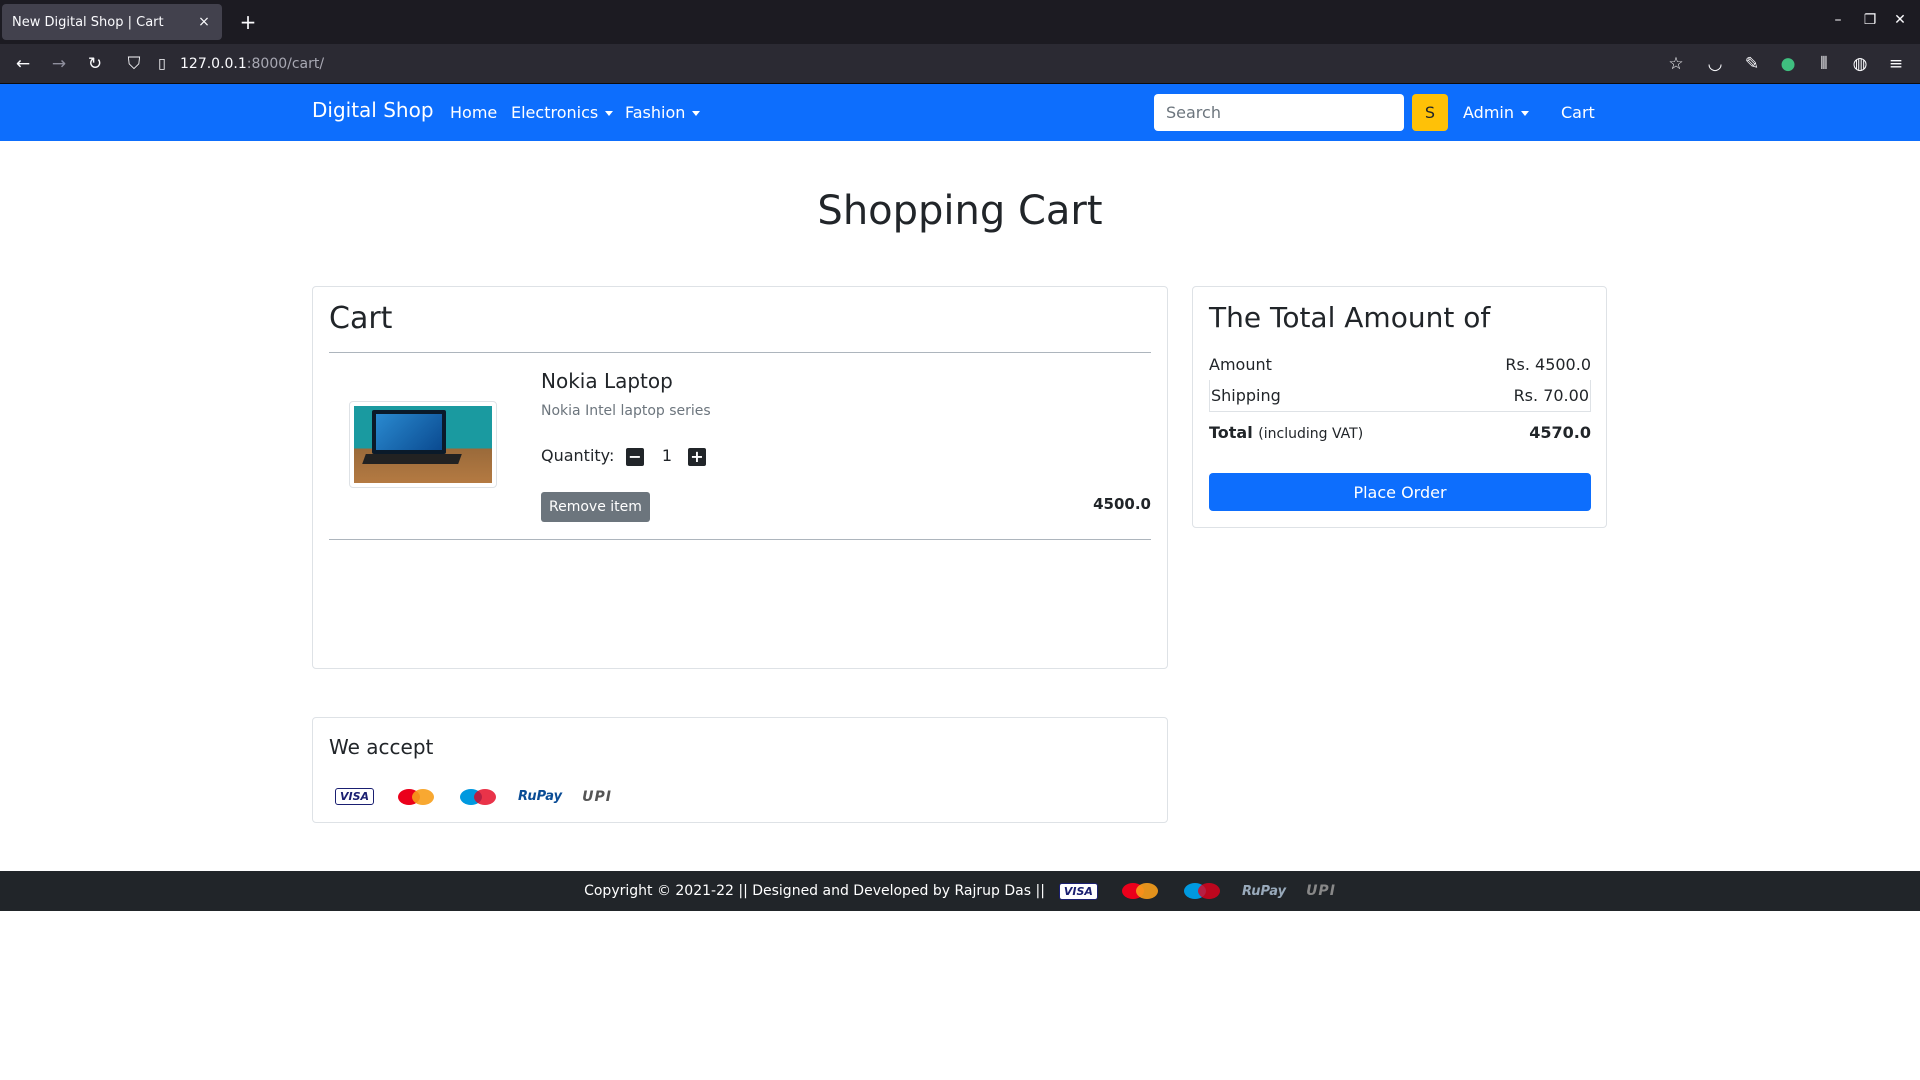 This screenshot has width=1920, height=1080. I want to click on nav-fashion-dropdown: Fashion, so click(663, 112).